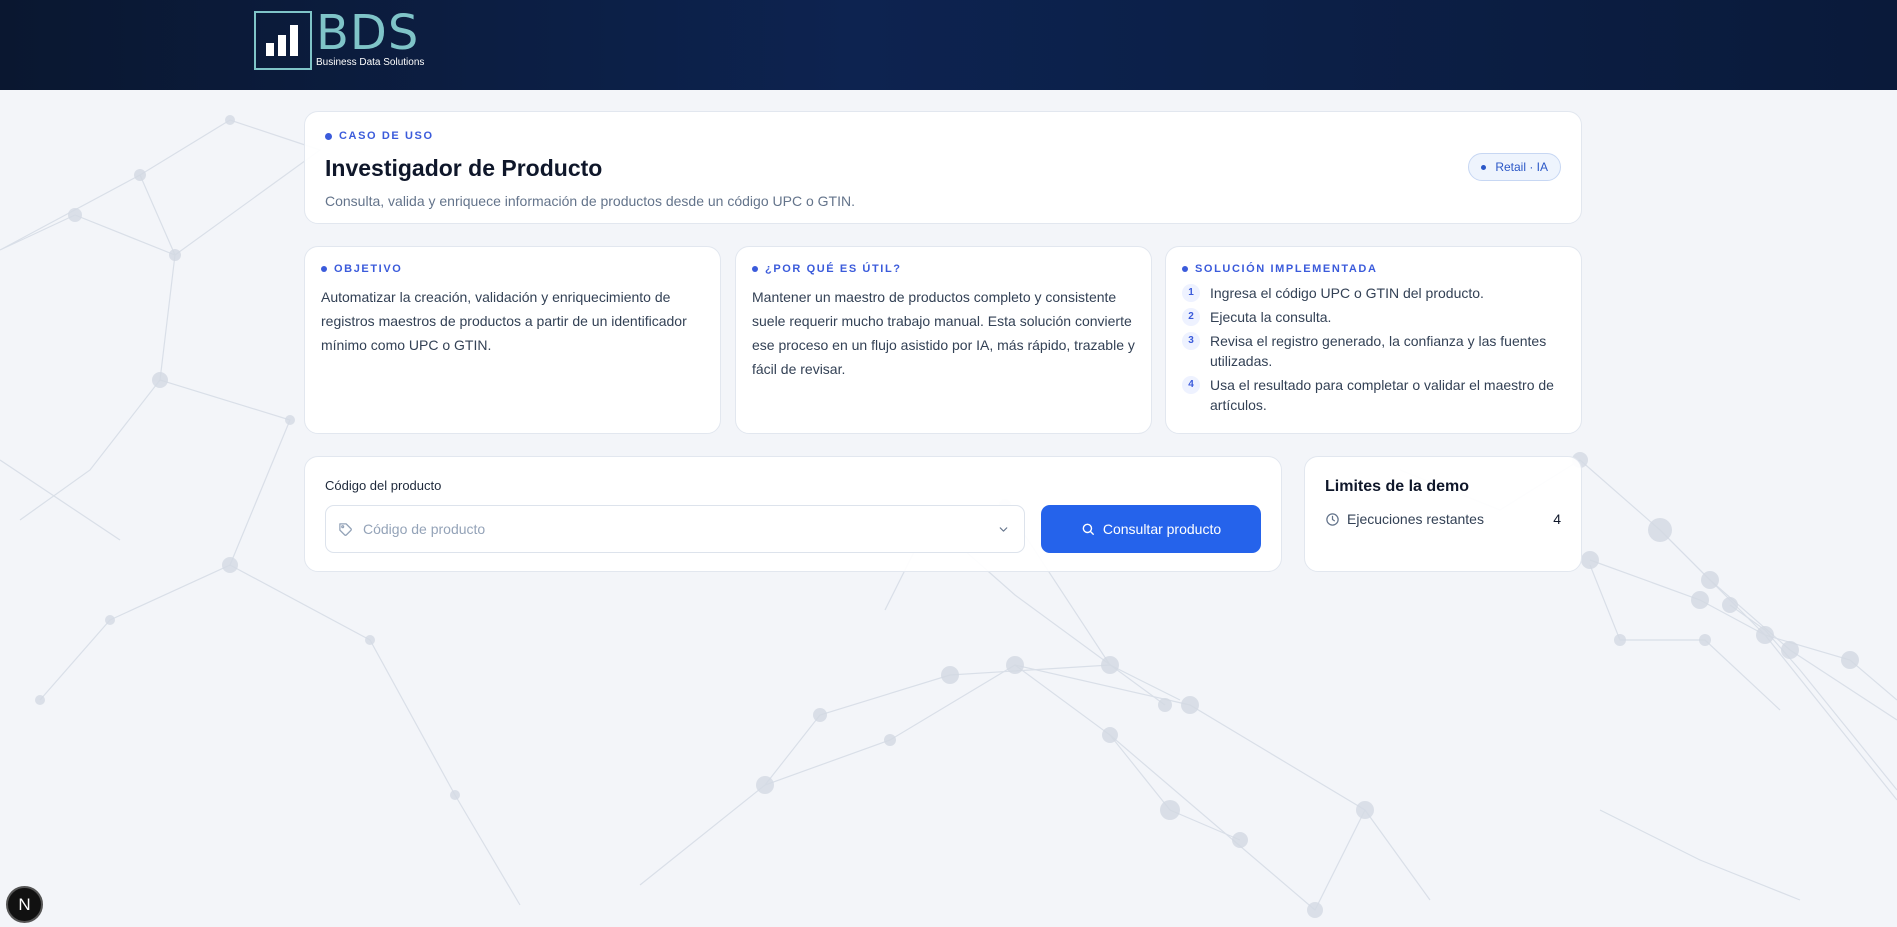  Describe the element at coordinates (1415, 519) in the screenshot. I see `remaining-executions-label: Ejecuciones restantes` at that location.